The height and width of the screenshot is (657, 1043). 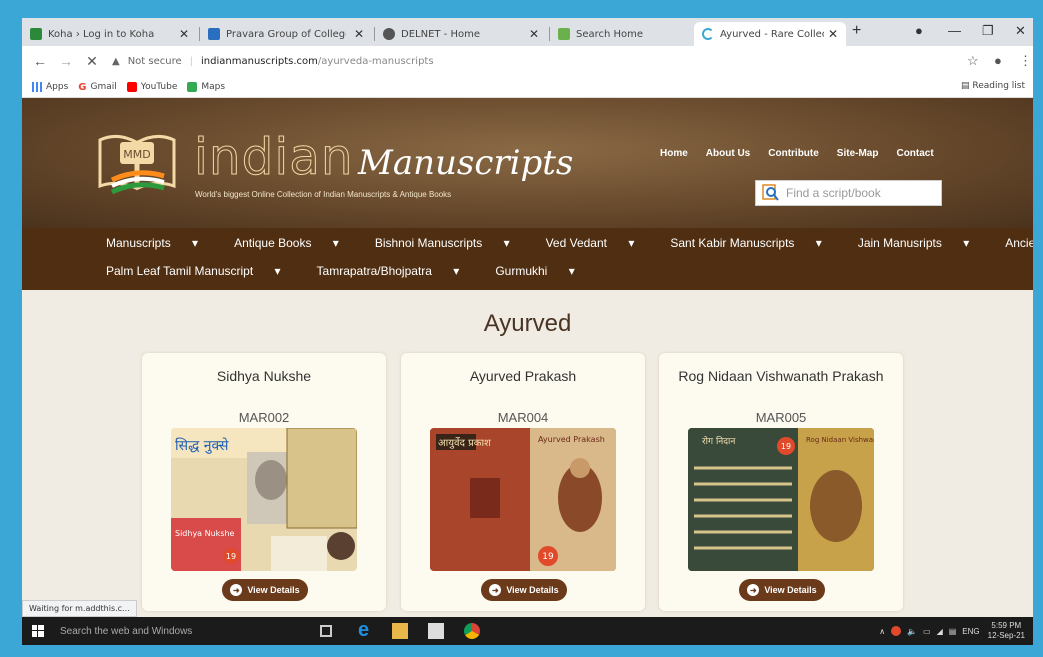 I want to click on tab-delnet: DELNET - Home ✕, so click(x=461, y=34).